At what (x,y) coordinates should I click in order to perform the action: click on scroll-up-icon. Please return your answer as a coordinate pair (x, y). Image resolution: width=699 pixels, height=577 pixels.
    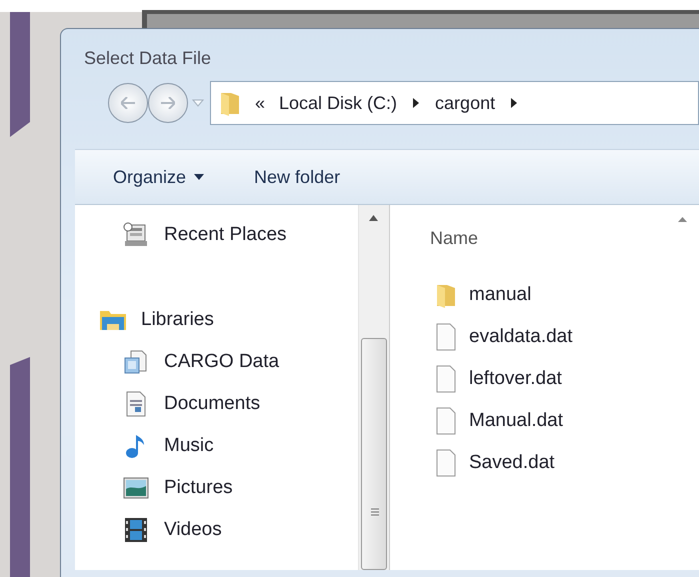
    Looking at the image, I should click on (373, 218).